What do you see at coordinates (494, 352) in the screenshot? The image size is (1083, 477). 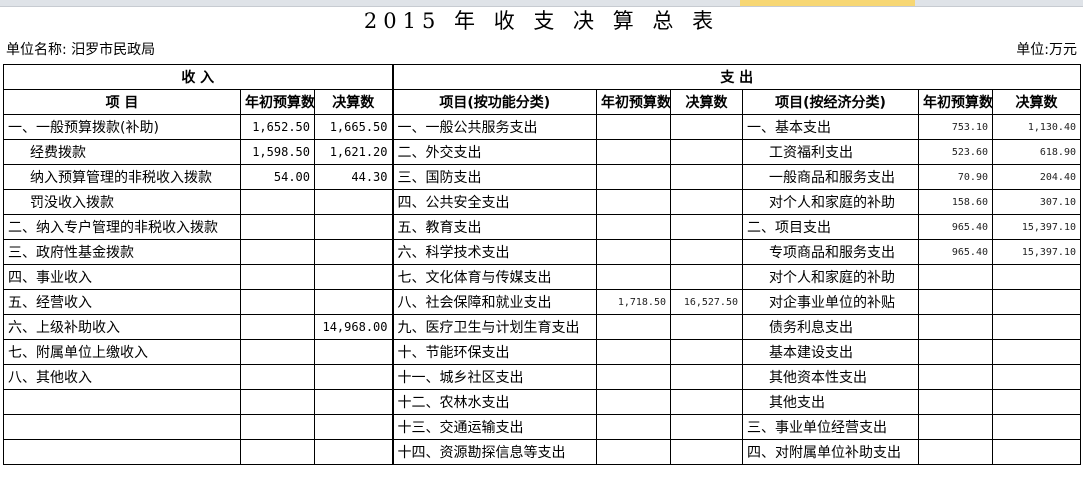 I see `func-item-cell: 十、节能环保支出` at bounding box center [494, 352].